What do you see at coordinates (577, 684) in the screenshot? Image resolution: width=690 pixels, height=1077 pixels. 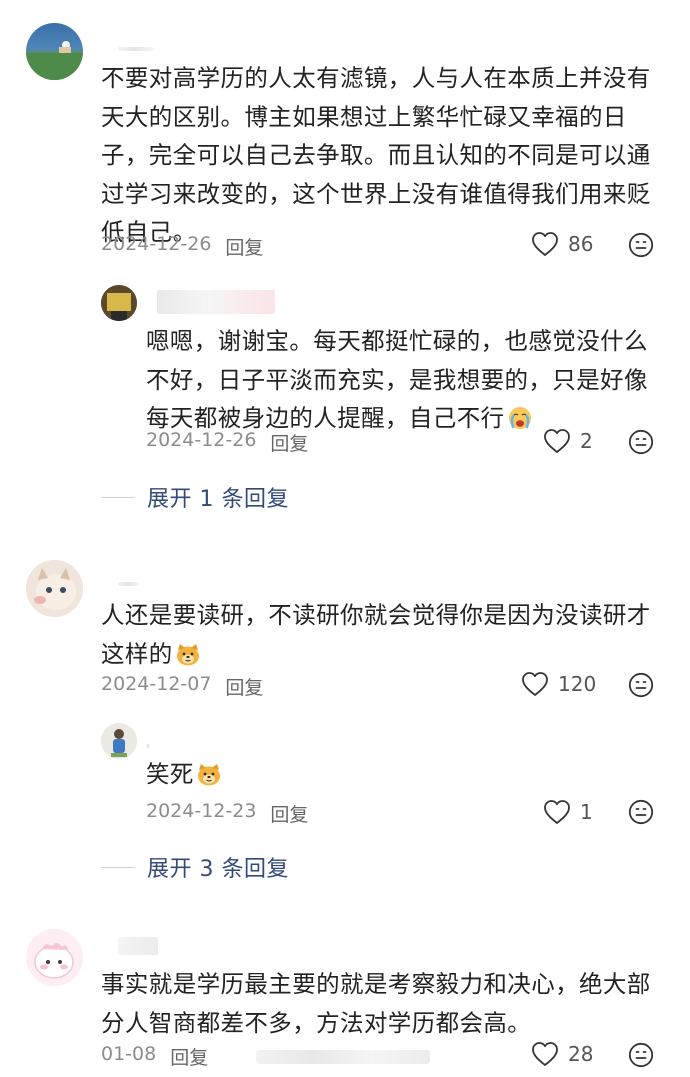 I see `like-count: 120` at bounding box center [577, 684].